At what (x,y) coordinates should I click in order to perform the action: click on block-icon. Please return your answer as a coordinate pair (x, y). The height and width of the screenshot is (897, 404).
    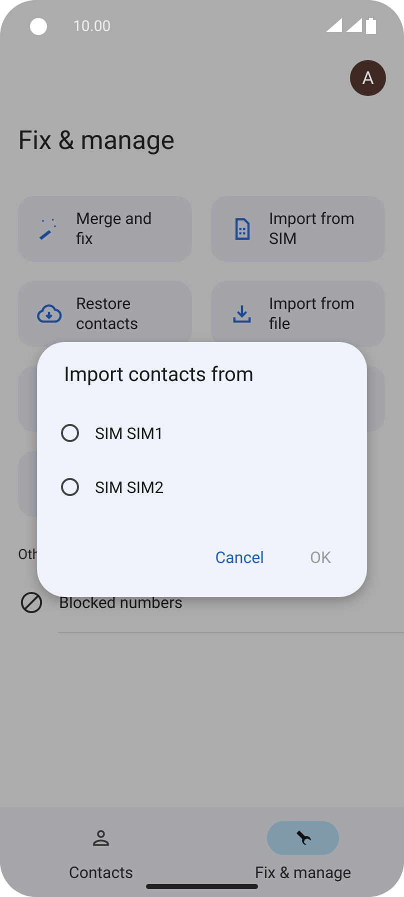
    Looking at the image, I should click on (31, 602).